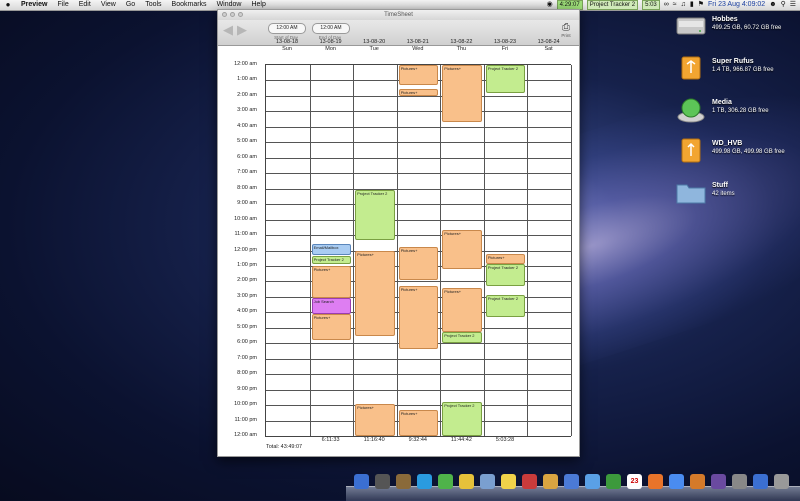  What do you see at coordinates (445, 481) in the screenshot?
I see `maps-icon` at bounding box center [445, 481].